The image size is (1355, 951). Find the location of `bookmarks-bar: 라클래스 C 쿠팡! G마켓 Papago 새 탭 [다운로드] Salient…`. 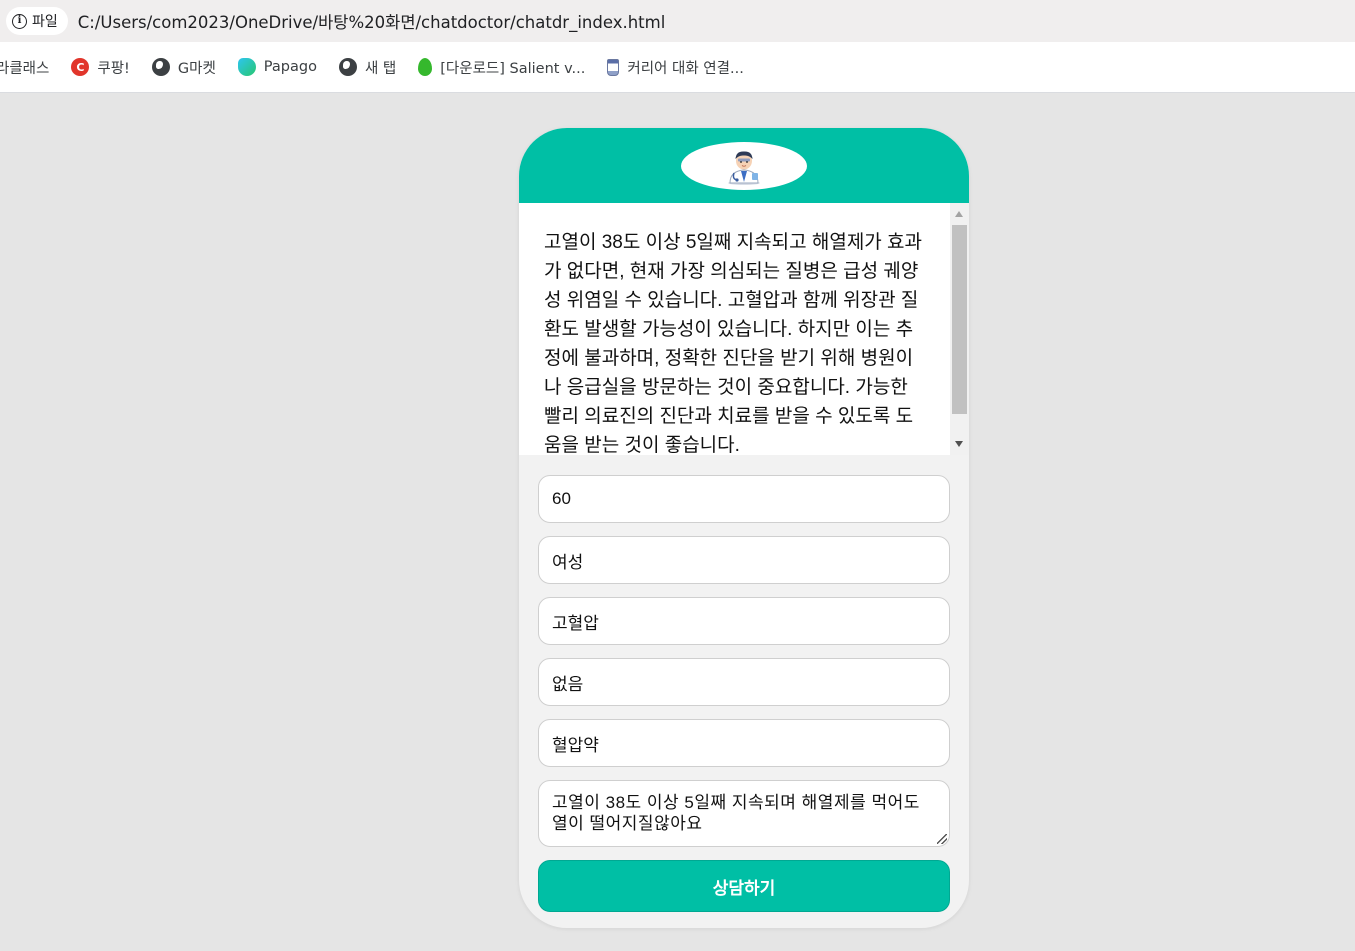

bookmarks-bar: 라클래스 C 쿠팡! G마켓 Papago 새 탭 [다운로드] Salient… is located at coordinates (677, 67).